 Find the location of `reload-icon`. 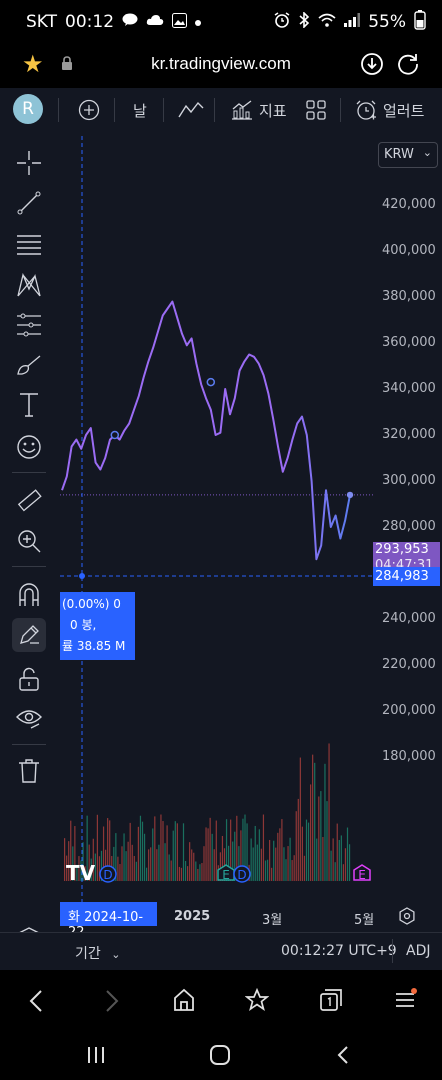

reload-icon is located at coordinates (408, 66).